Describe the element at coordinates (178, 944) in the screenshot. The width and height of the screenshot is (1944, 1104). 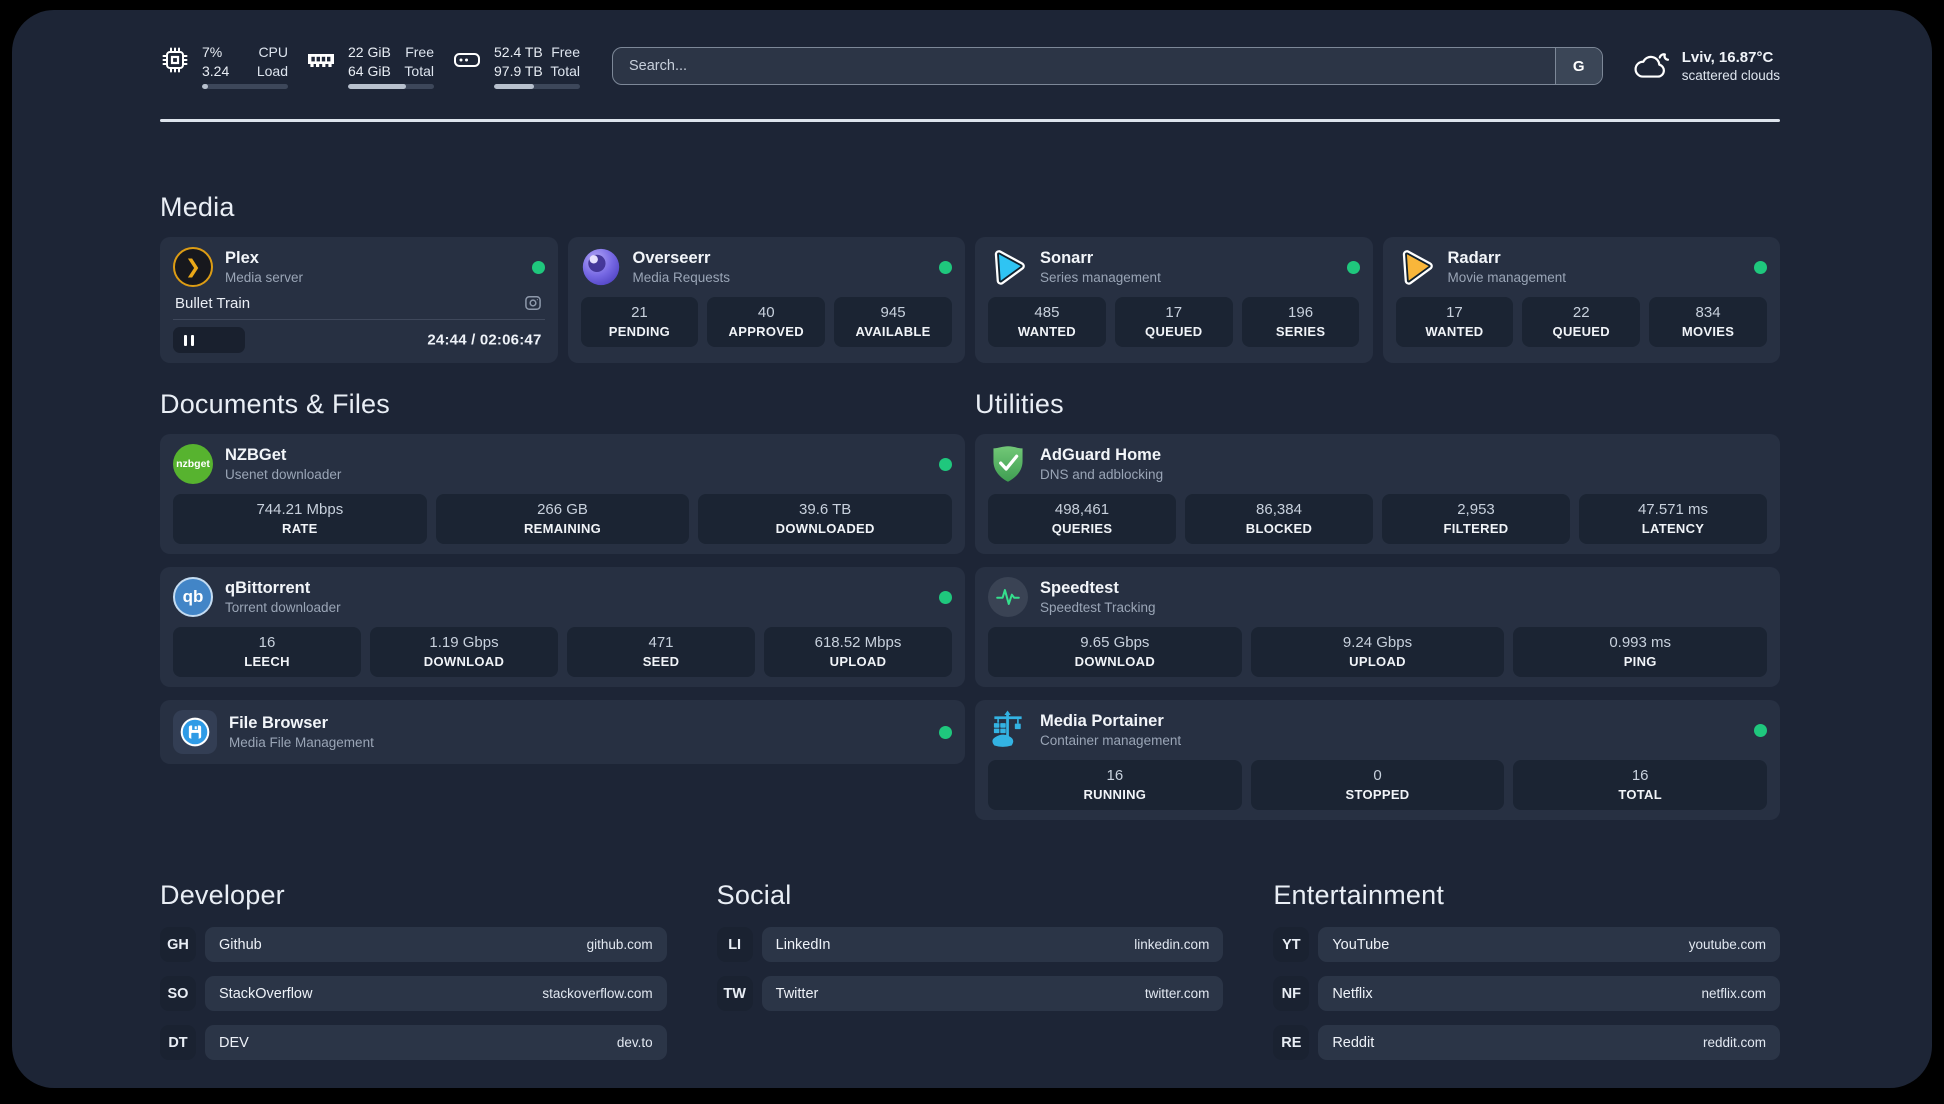
I see `bookmark-abbr: GH` at that location.